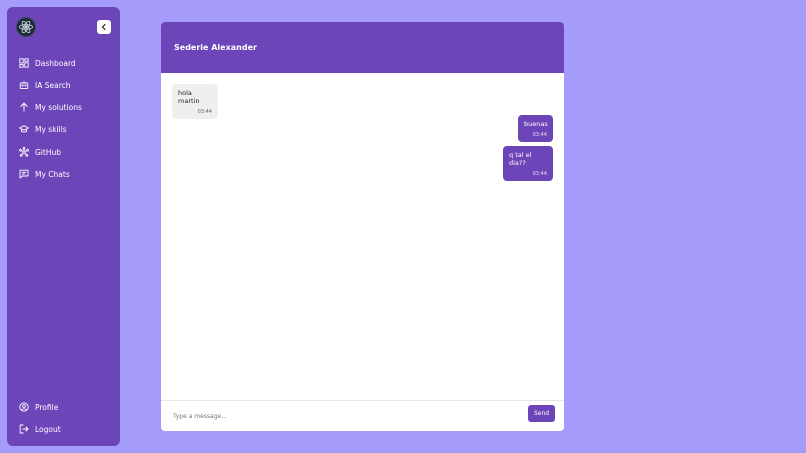 The image size is (806, 453). Describe the element at coordinates (215, 47) in the screenshot. I see `chat-contact-name: Sederie Alexander` at that location.